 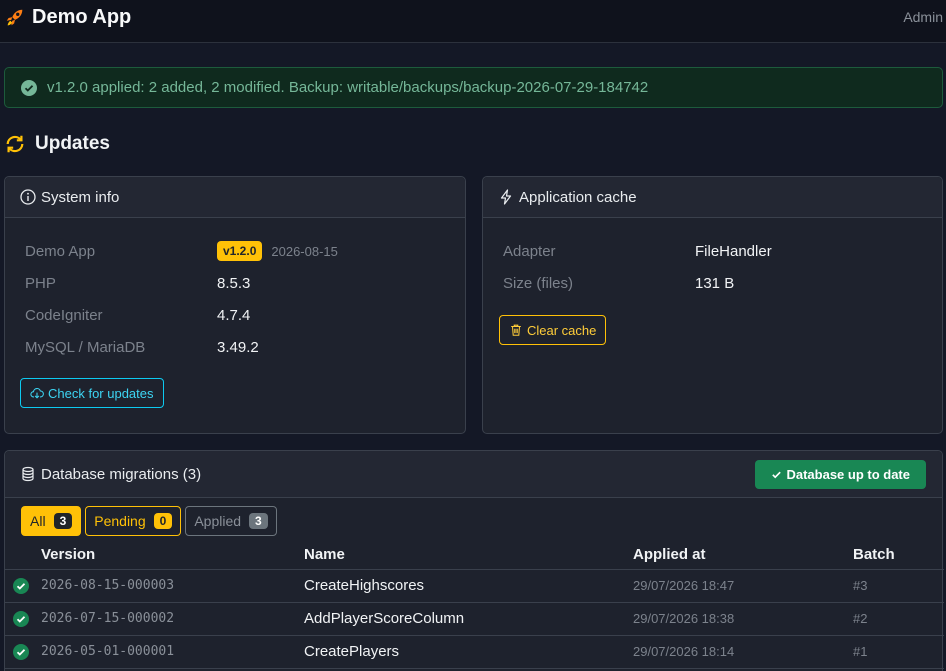 I want to click on migration-name: CreateHighscores, so click(x=468, y=586).